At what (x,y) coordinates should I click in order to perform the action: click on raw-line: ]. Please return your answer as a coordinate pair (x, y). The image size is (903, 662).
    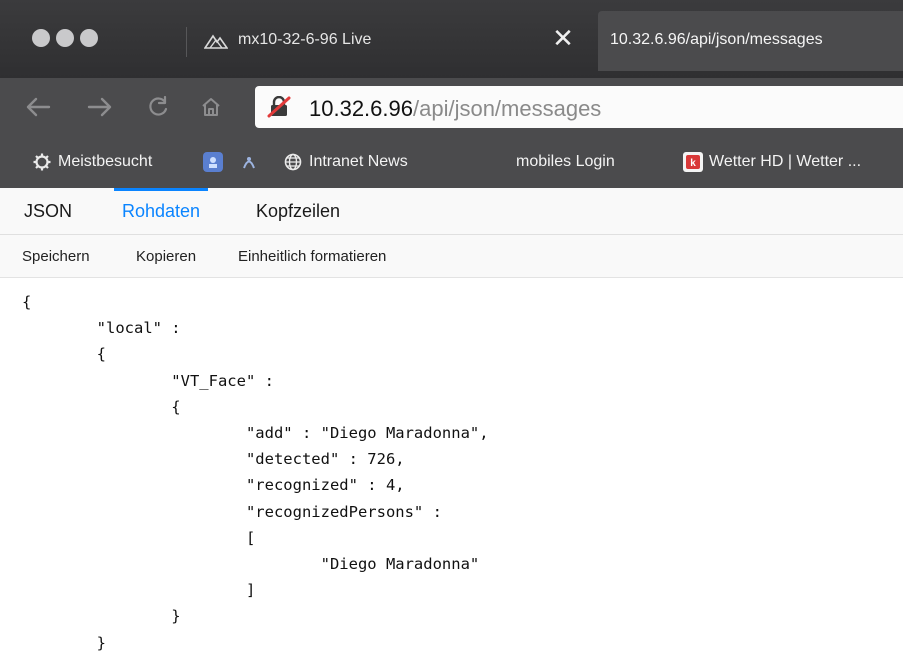
    Looking at the image, I should click on (139, 590).